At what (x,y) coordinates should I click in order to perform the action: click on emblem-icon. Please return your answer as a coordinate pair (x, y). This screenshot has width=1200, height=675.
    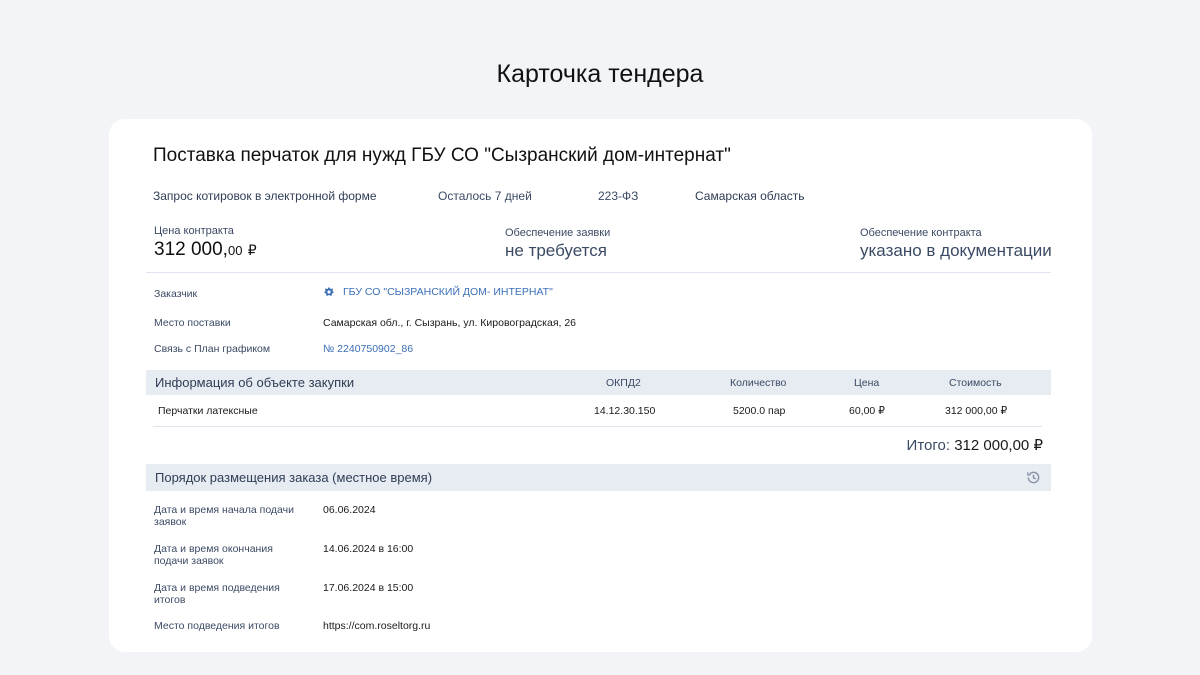
    Looking at the image, I should click on (329, 292).